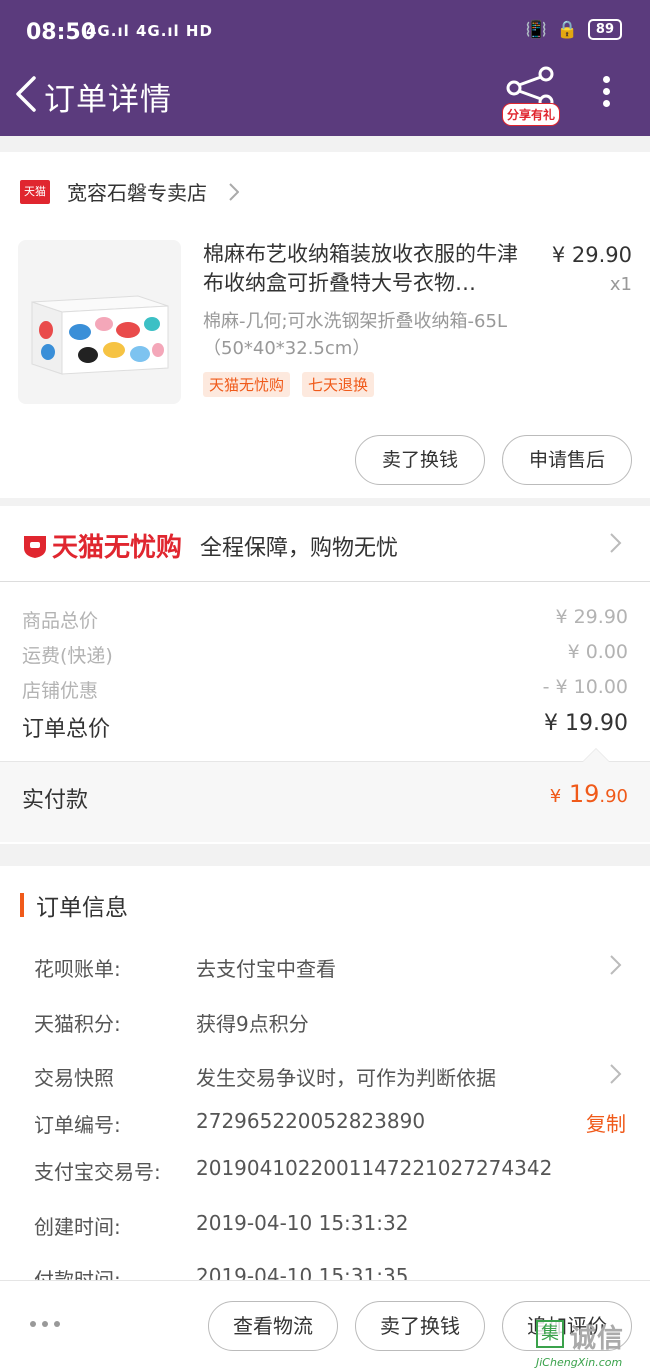 This screenshot has width=650, height=1372. Describe the element at coordinates (325, 726) in the screenshot. I see `price-row-order-total: 订单总价 ¥ 19.90` at that location.